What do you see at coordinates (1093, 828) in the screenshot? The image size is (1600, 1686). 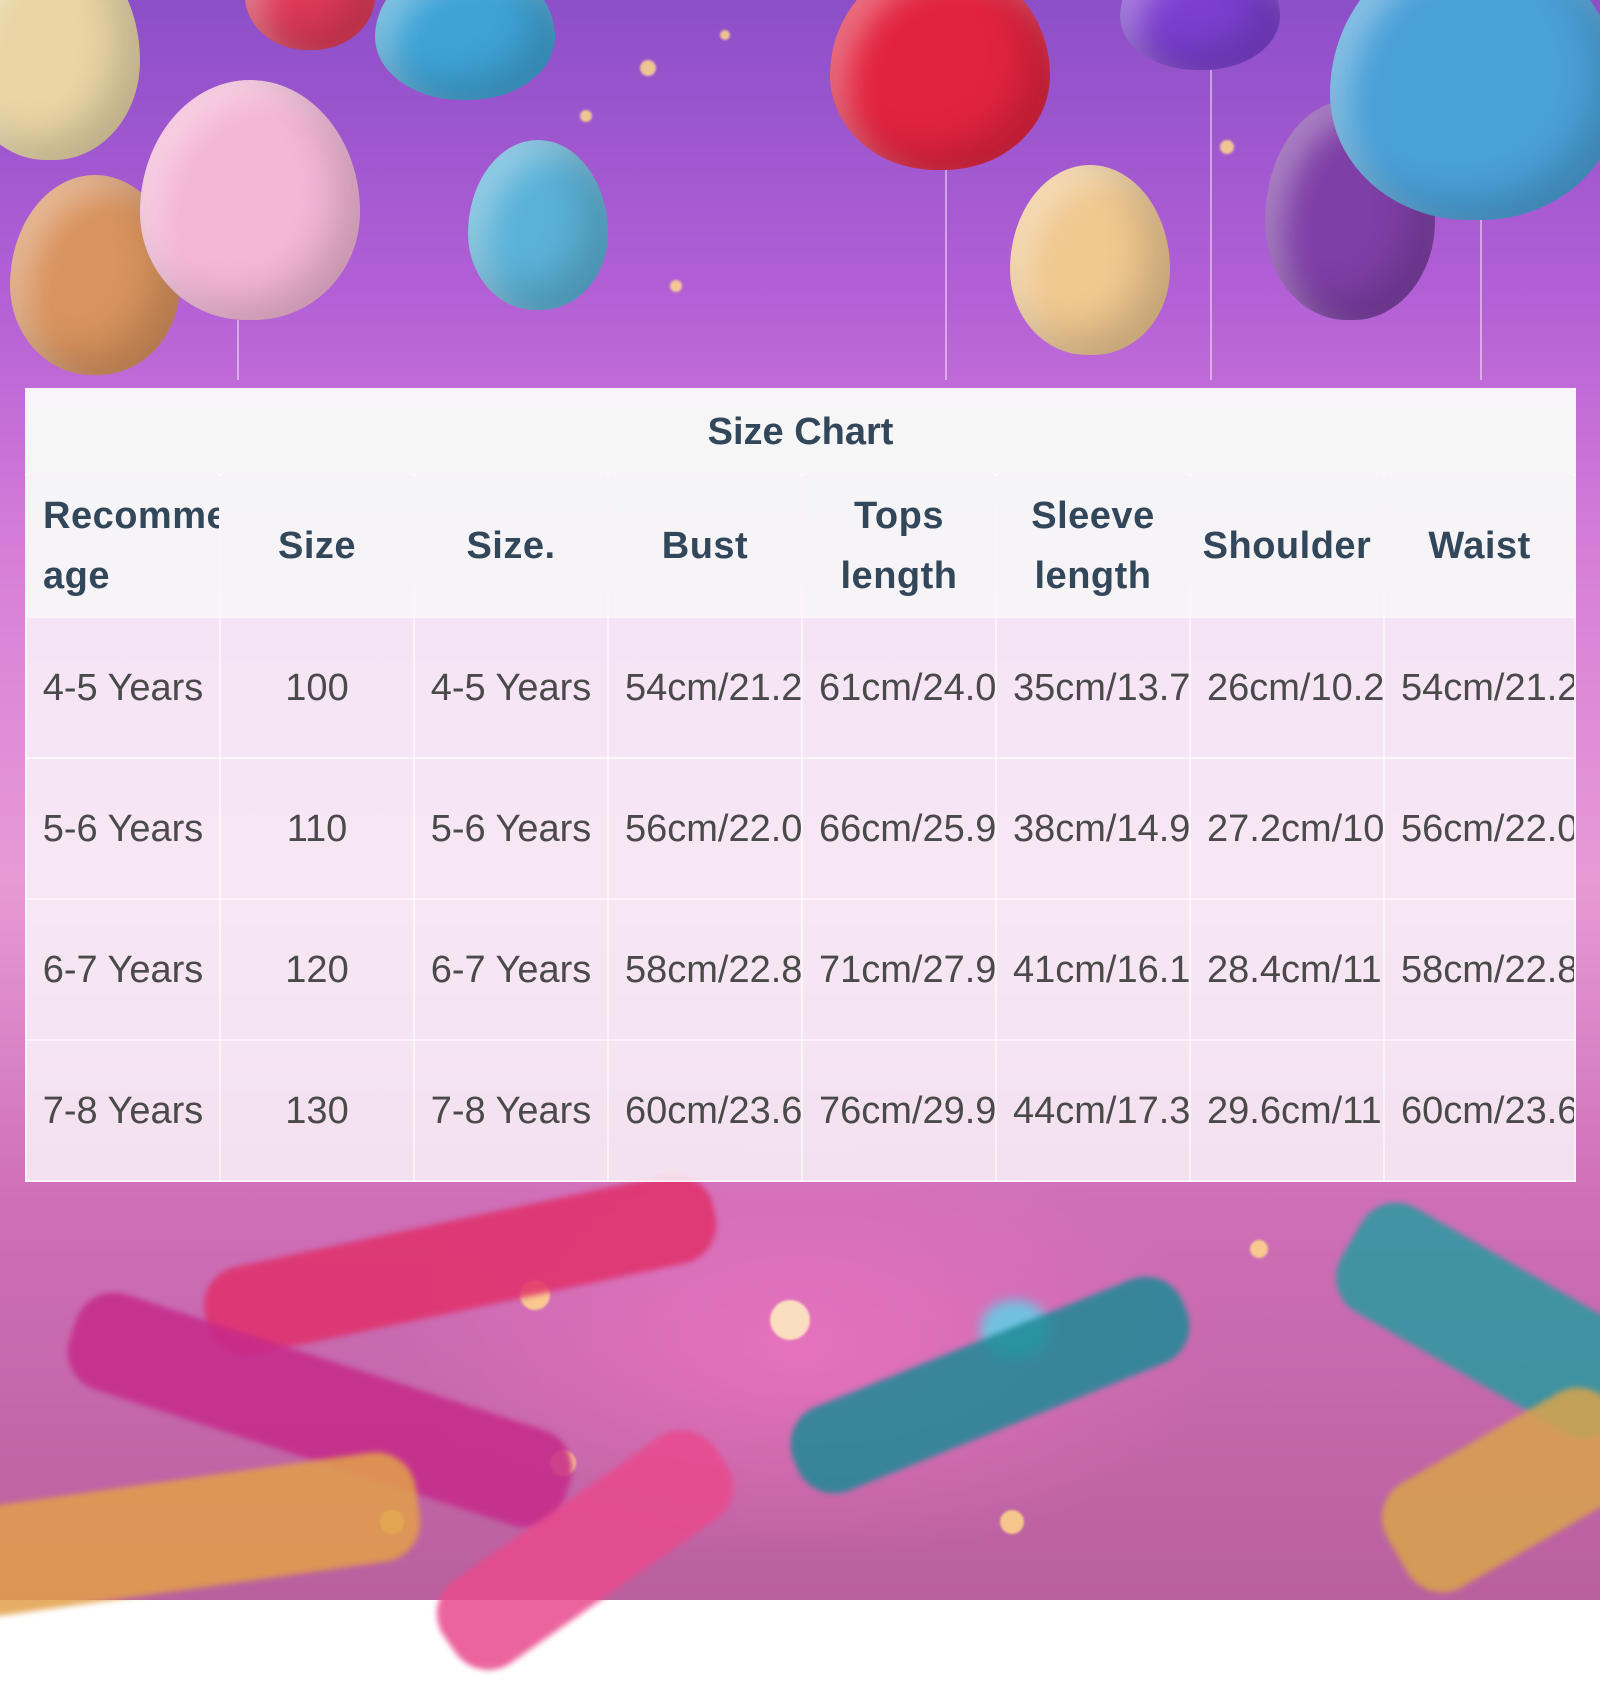 I see `table-cell: 38cm/14.96"` at bounding box center [1093, 828].